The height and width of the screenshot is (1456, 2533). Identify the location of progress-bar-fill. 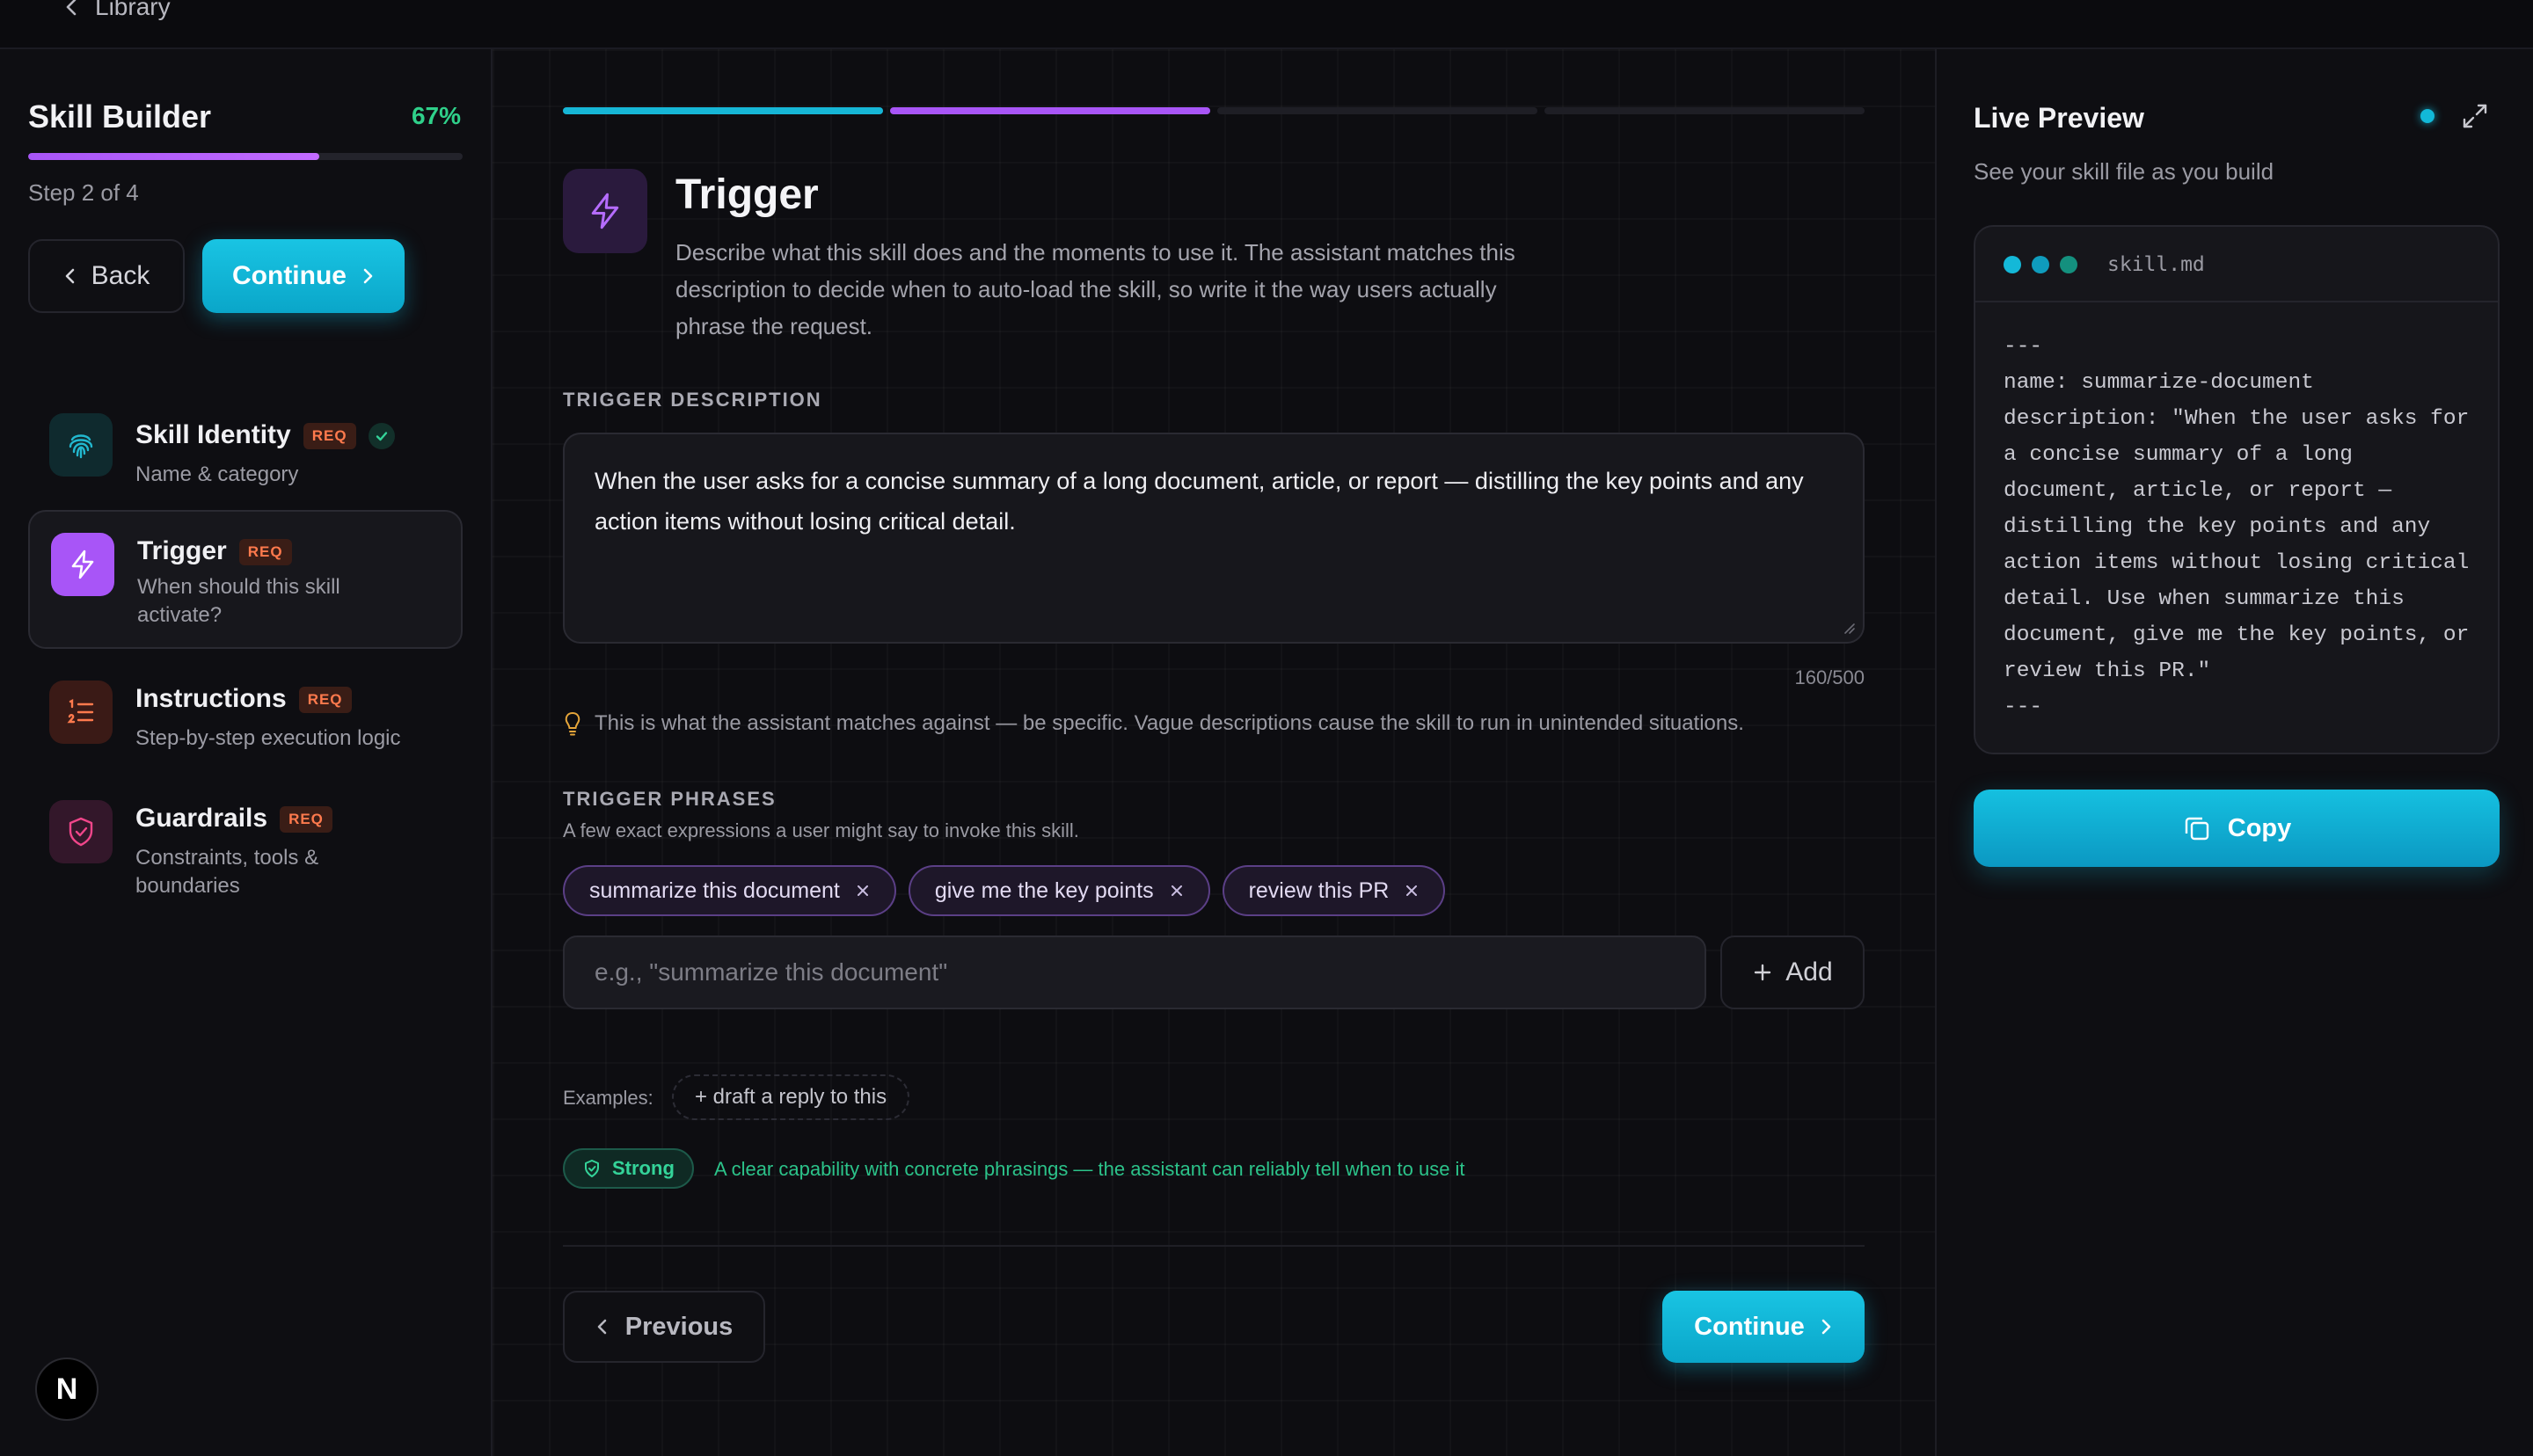
(174, 156).